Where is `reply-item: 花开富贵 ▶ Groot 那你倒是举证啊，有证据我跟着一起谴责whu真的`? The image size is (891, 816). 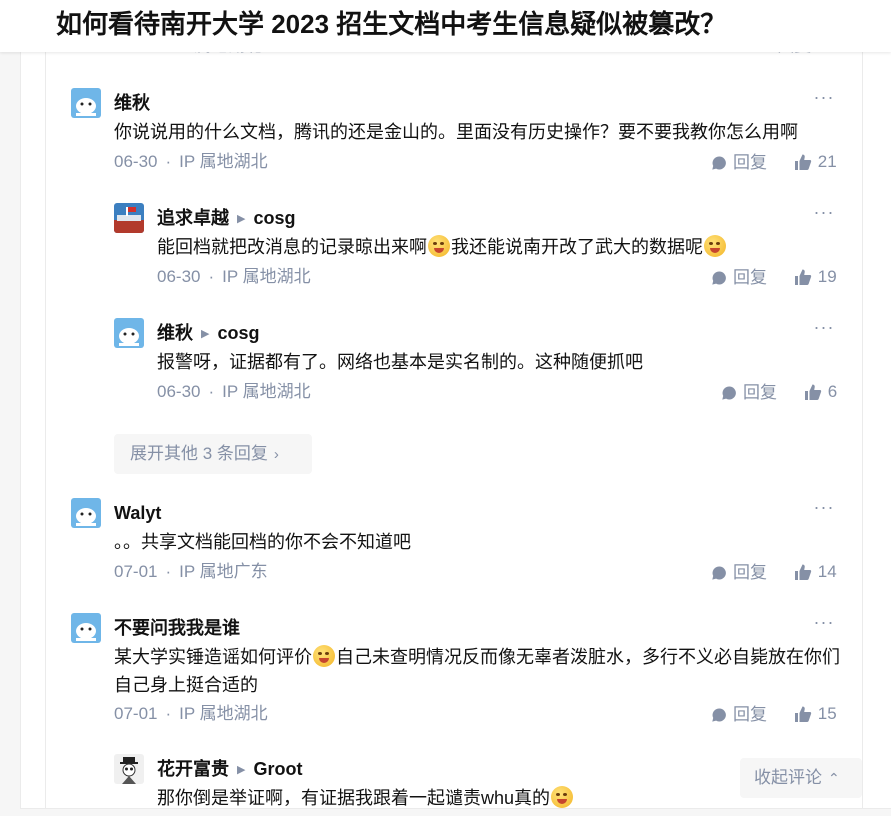 reply-item: 花开富贵 ▶ Groot 那你倒是举证啊，有证据我跟着一起谴责whu真的 is located at coordinates (477, 784).